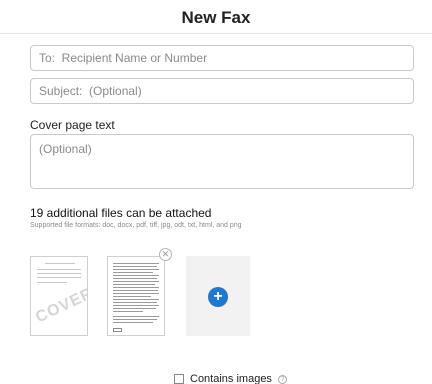  Describe the element at coordinates (121, 213) in the screenshot. I see `attachments-heading: 19 additional files can be attached` at that location.